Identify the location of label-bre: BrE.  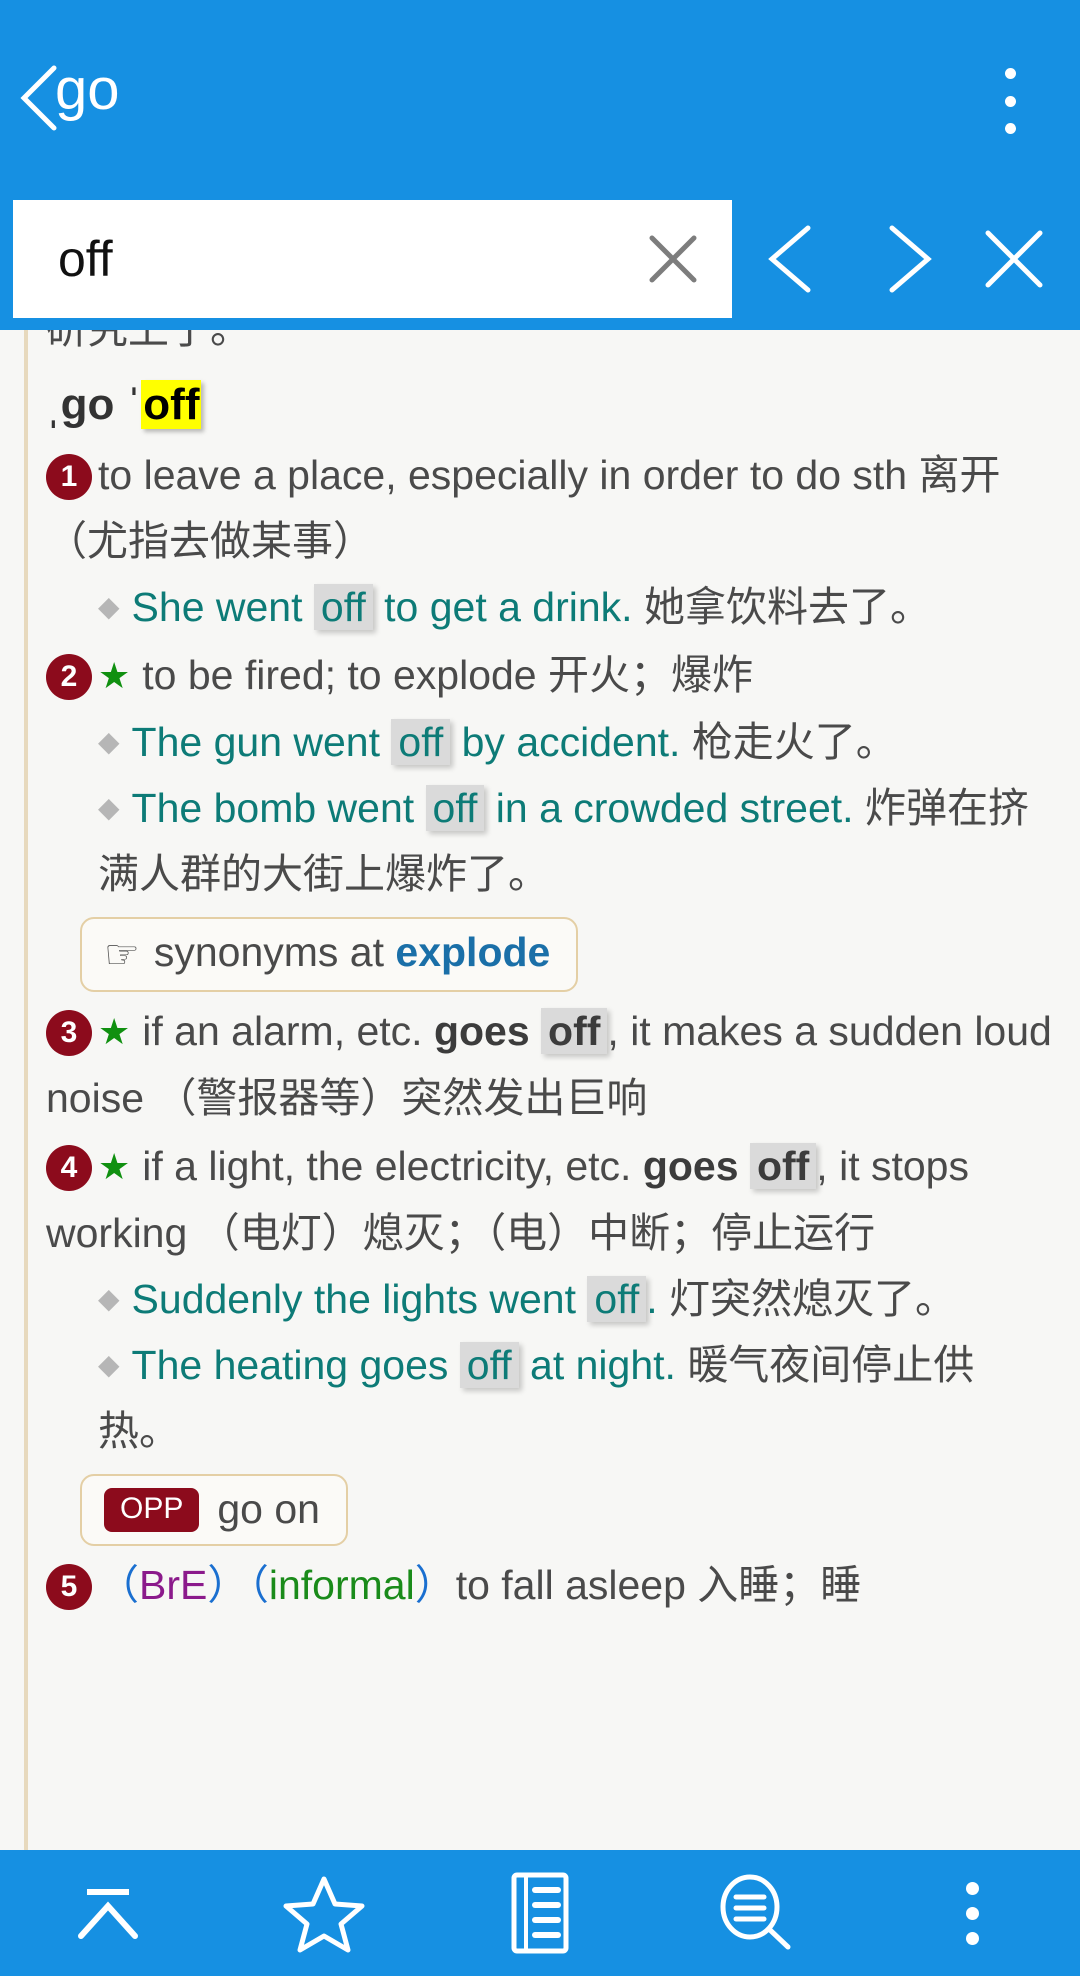
(173, 1585).